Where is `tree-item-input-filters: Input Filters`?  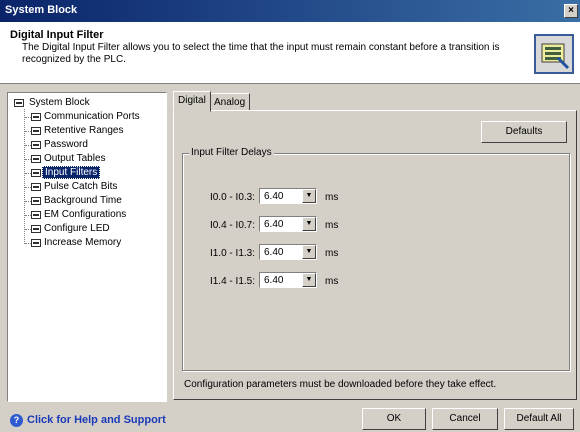 tree-item-input-filters: Input Filters is located at coordinates (88, 173).